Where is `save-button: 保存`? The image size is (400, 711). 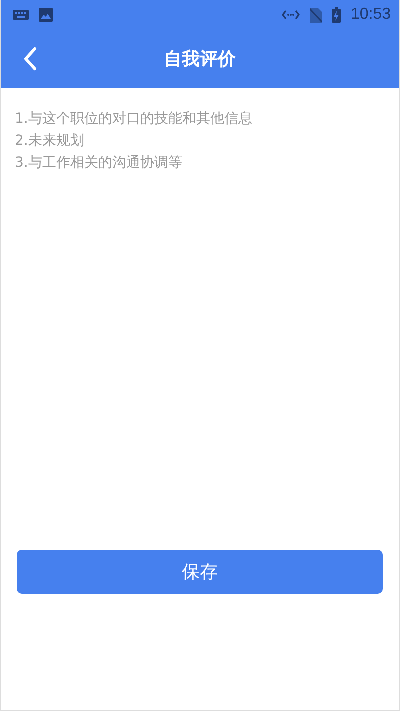 save-button: 保存 is located at coordinates (200, 572).